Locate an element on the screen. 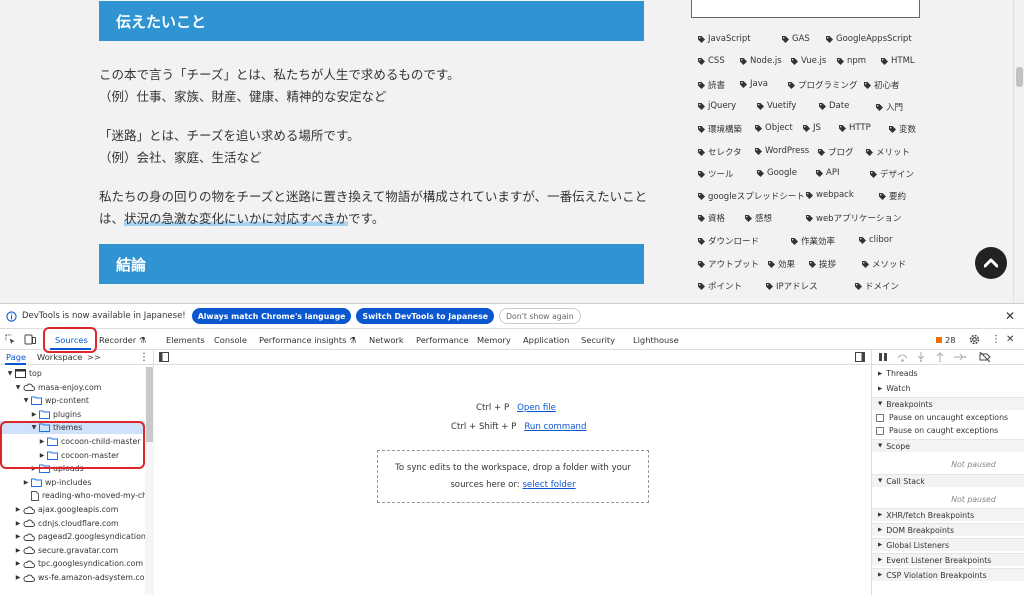 The width and height of the screenshot is (1024, 595). tag-link: HTML is located at coordinates (898, 61).